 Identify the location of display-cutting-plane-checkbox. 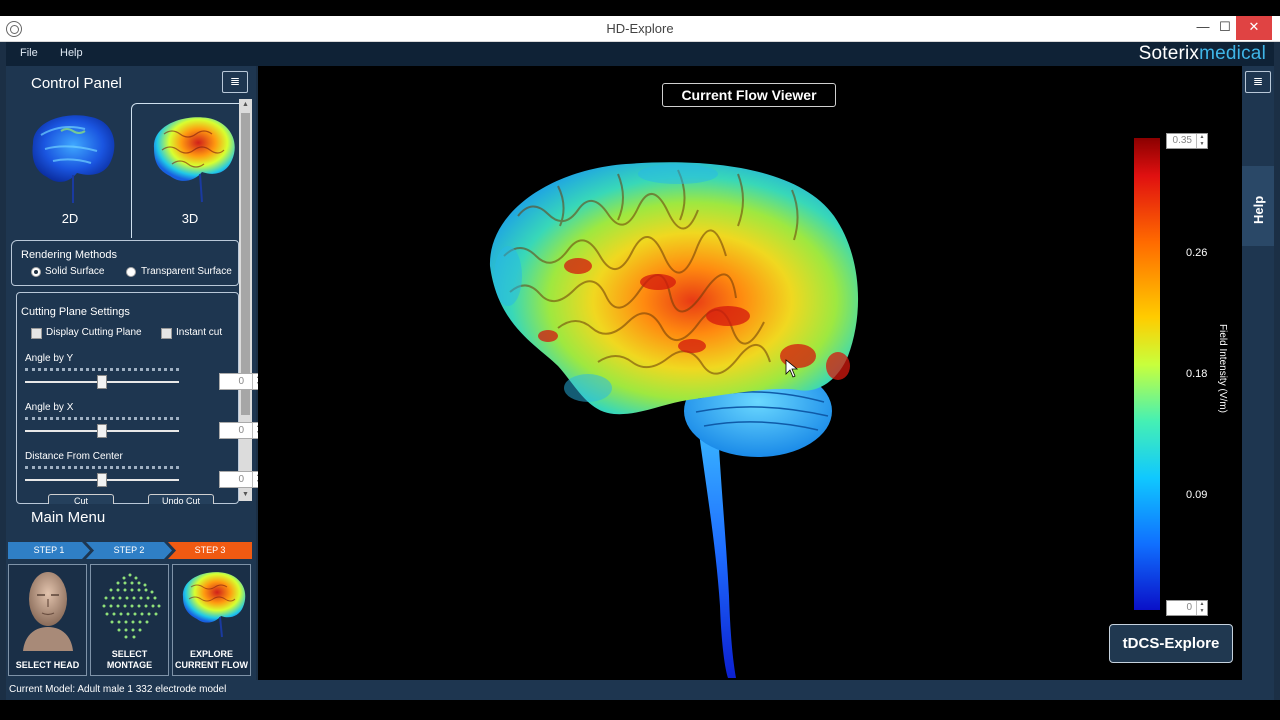
(36, 333).